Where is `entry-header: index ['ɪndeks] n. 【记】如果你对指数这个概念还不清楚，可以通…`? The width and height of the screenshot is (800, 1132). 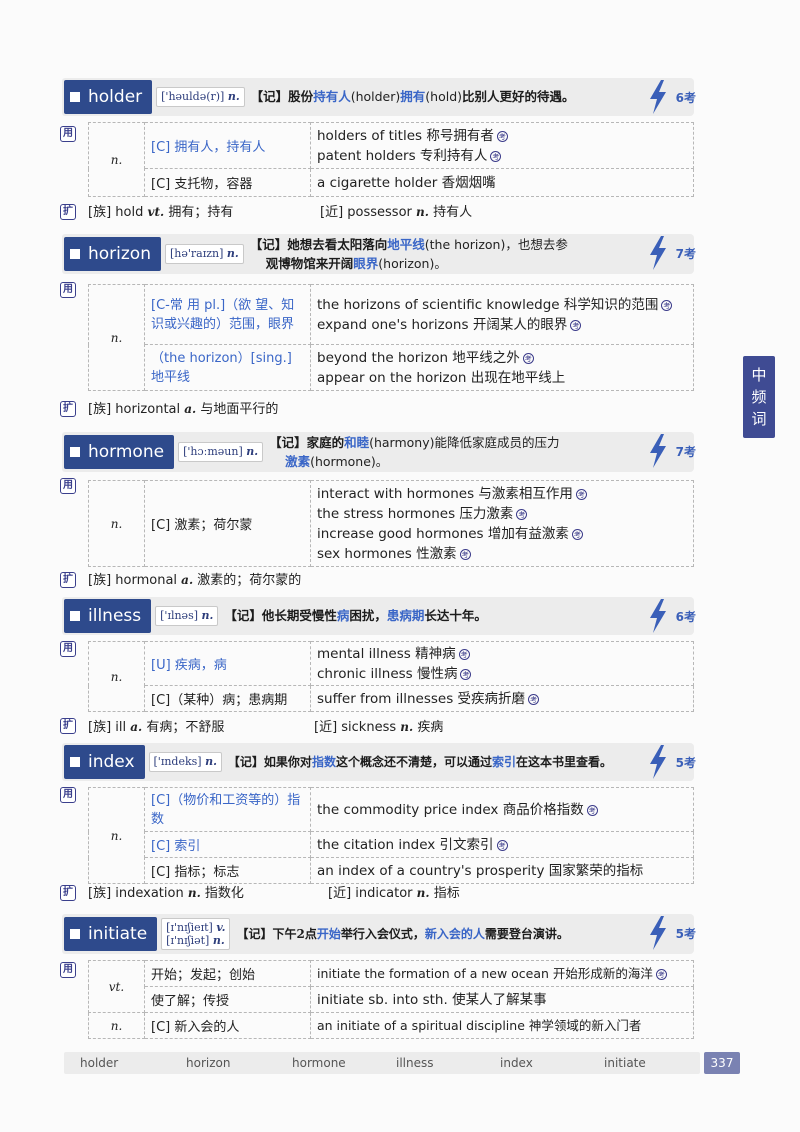 entry-header: index ['ɪndeks] n. 【记】如果你对指数这个概念还不清楚，可以通… is located at coordinates (379, 762).